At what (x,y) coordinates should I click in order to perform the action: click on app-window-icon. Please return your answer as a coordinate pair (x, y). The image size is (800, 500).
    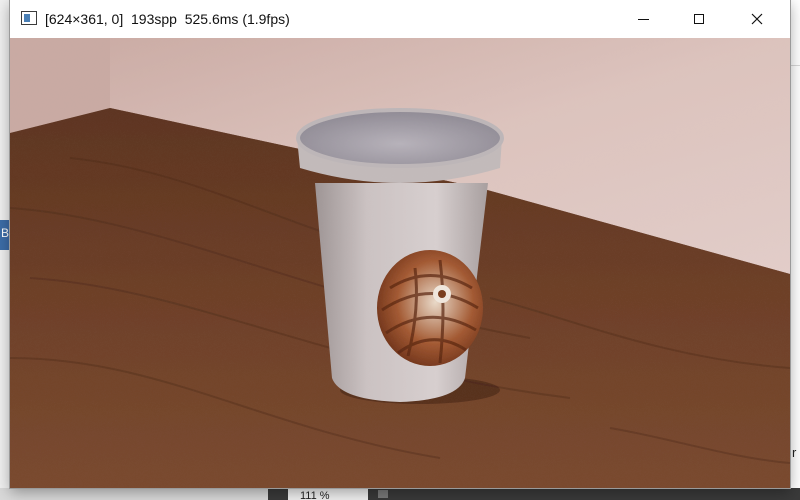
    Looking at the image, I should click on (29, 18).